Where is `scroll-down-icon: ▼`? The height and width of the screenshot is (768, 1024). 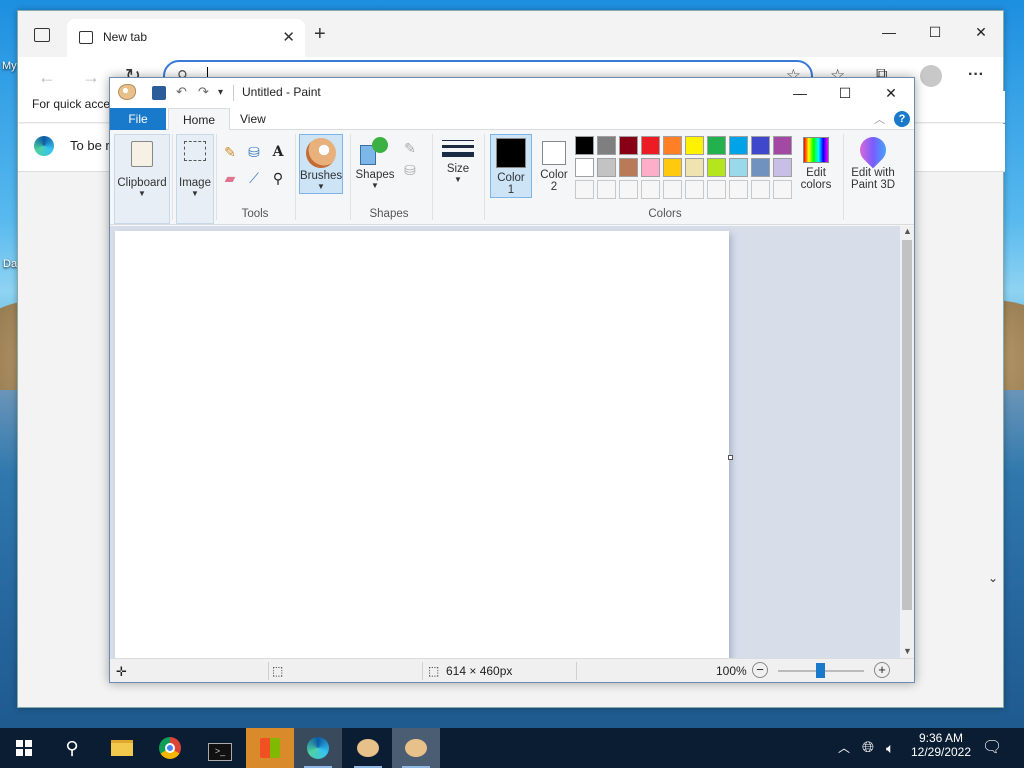 scroll-down-icon: ▼ is located at coordinates (907, 651).